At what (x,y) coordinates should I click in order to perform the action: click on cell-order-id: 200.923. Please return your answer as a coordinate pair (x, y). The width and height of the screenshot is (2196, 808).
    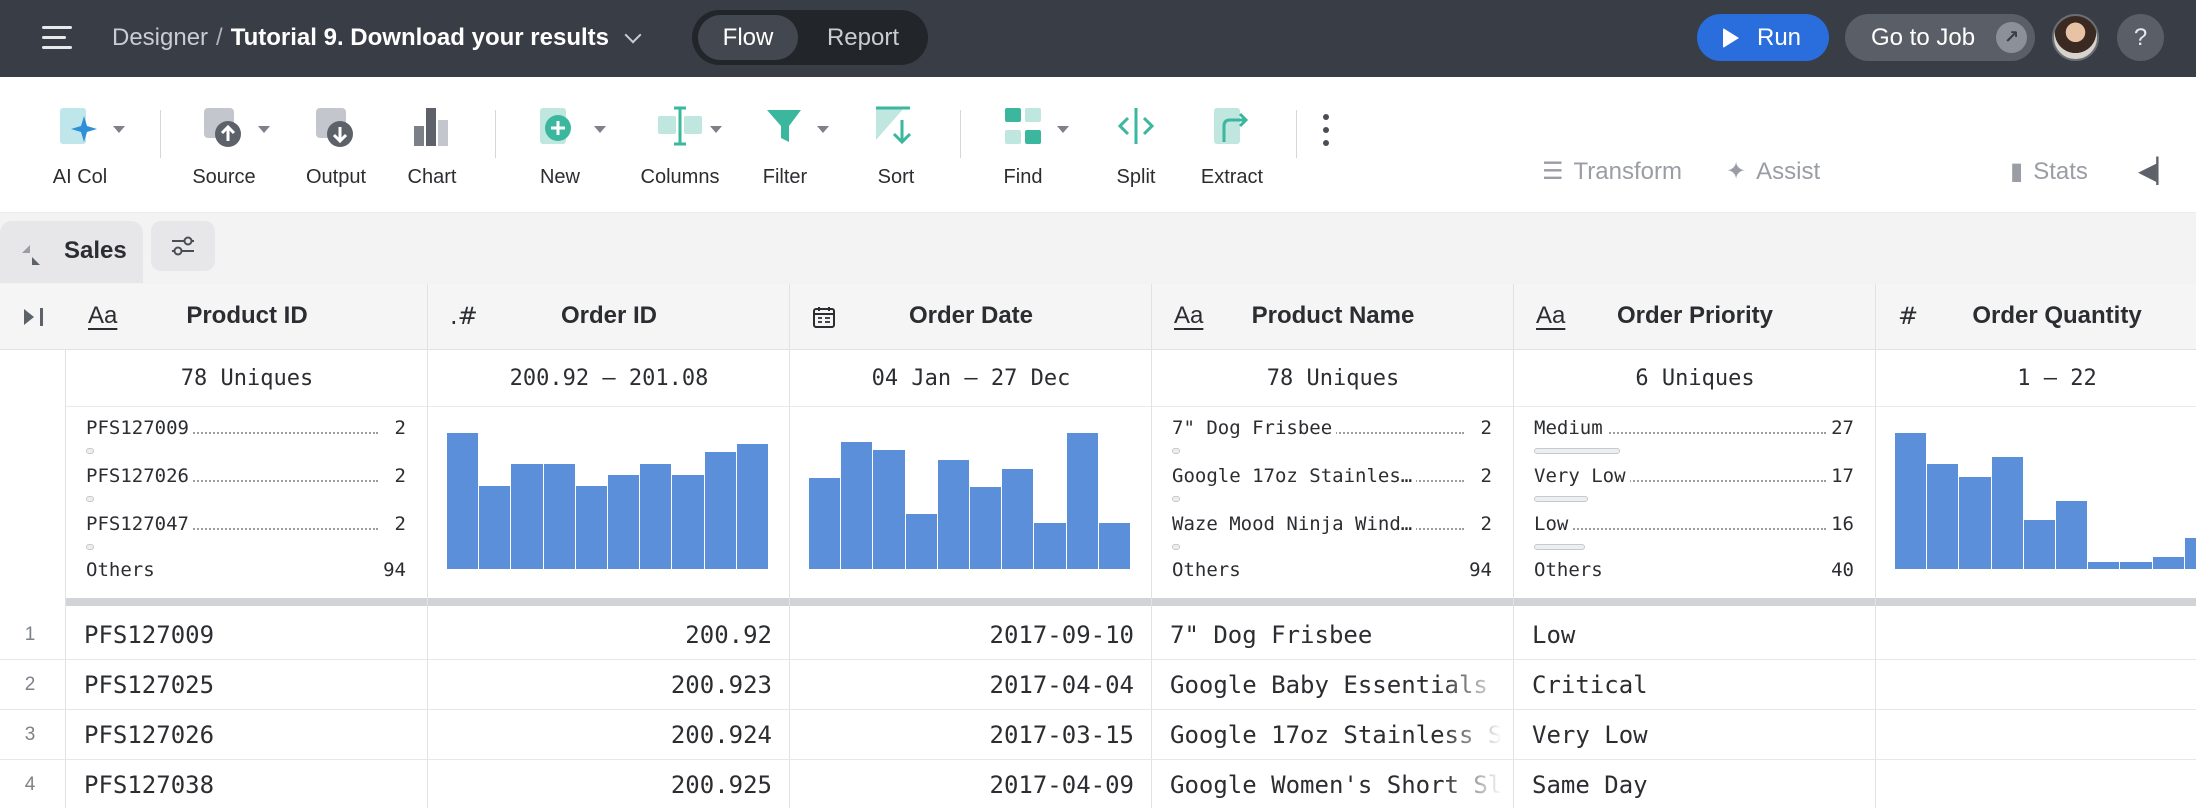
    Looking at the image, I should click on (605, 685).